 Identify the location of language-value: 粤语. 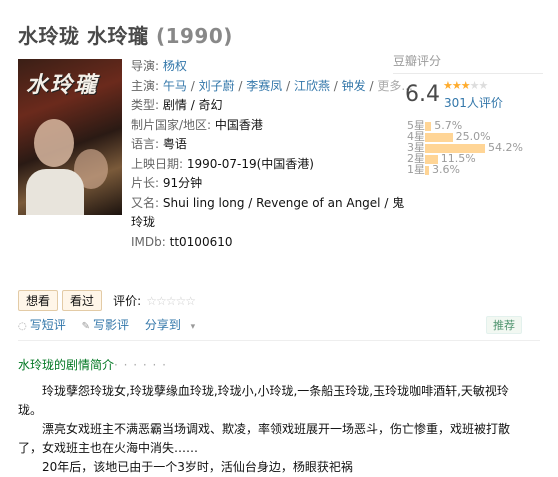
(174, 144).